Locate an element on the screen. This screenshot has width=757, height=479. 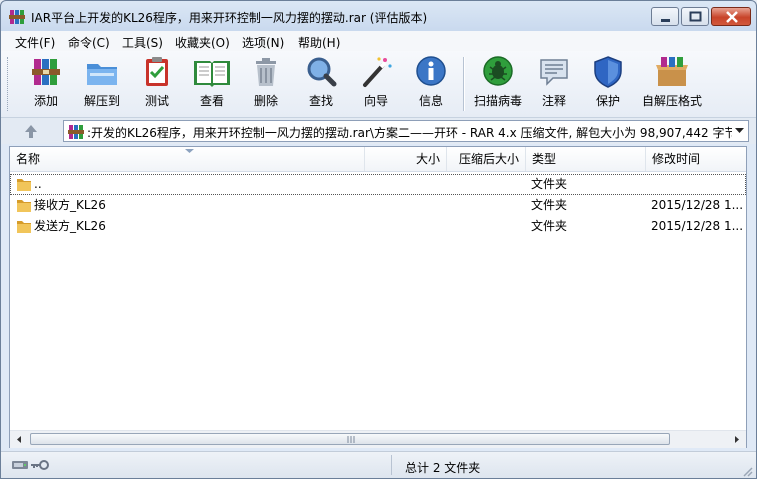
status-text: 总计 2 文件夹 is located at coordinates (443, 468).